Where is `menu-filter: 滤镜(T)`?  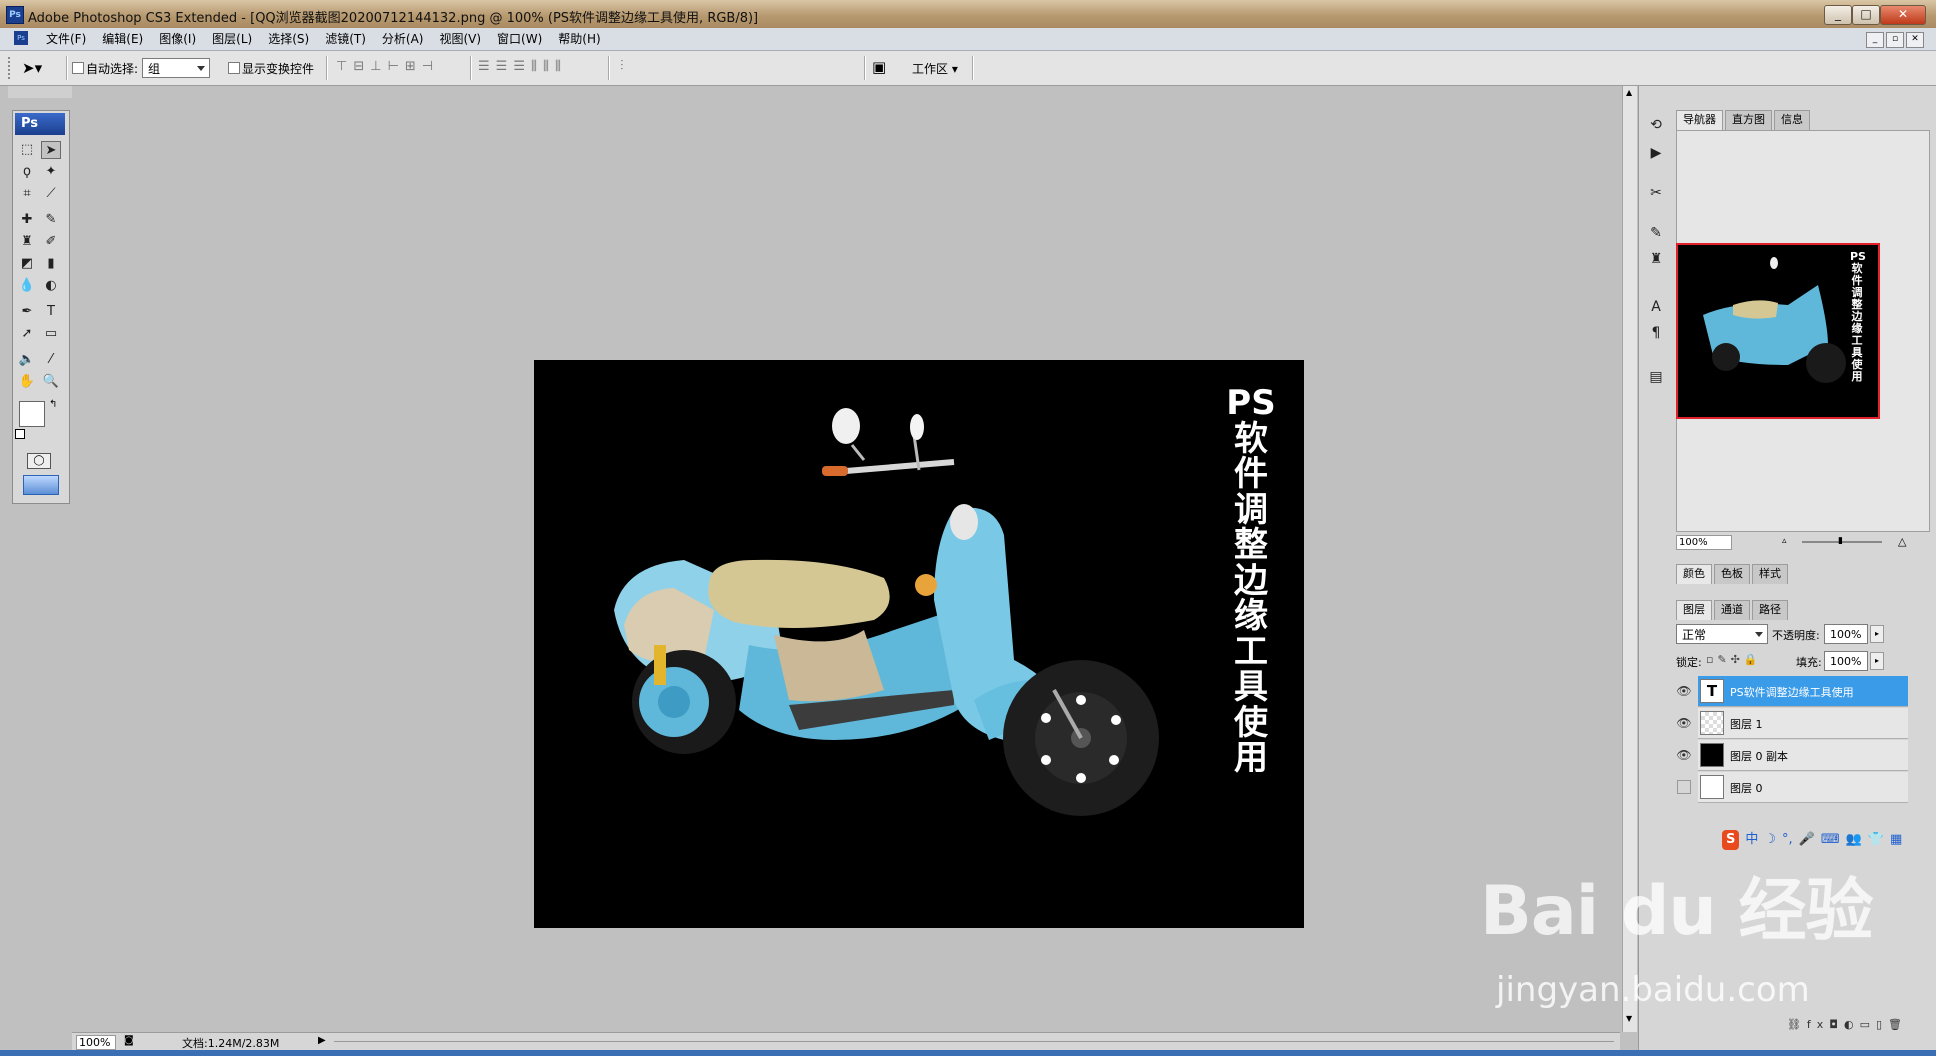
menu-filter: 滤镜(T) is located at coordinates (345, 39).